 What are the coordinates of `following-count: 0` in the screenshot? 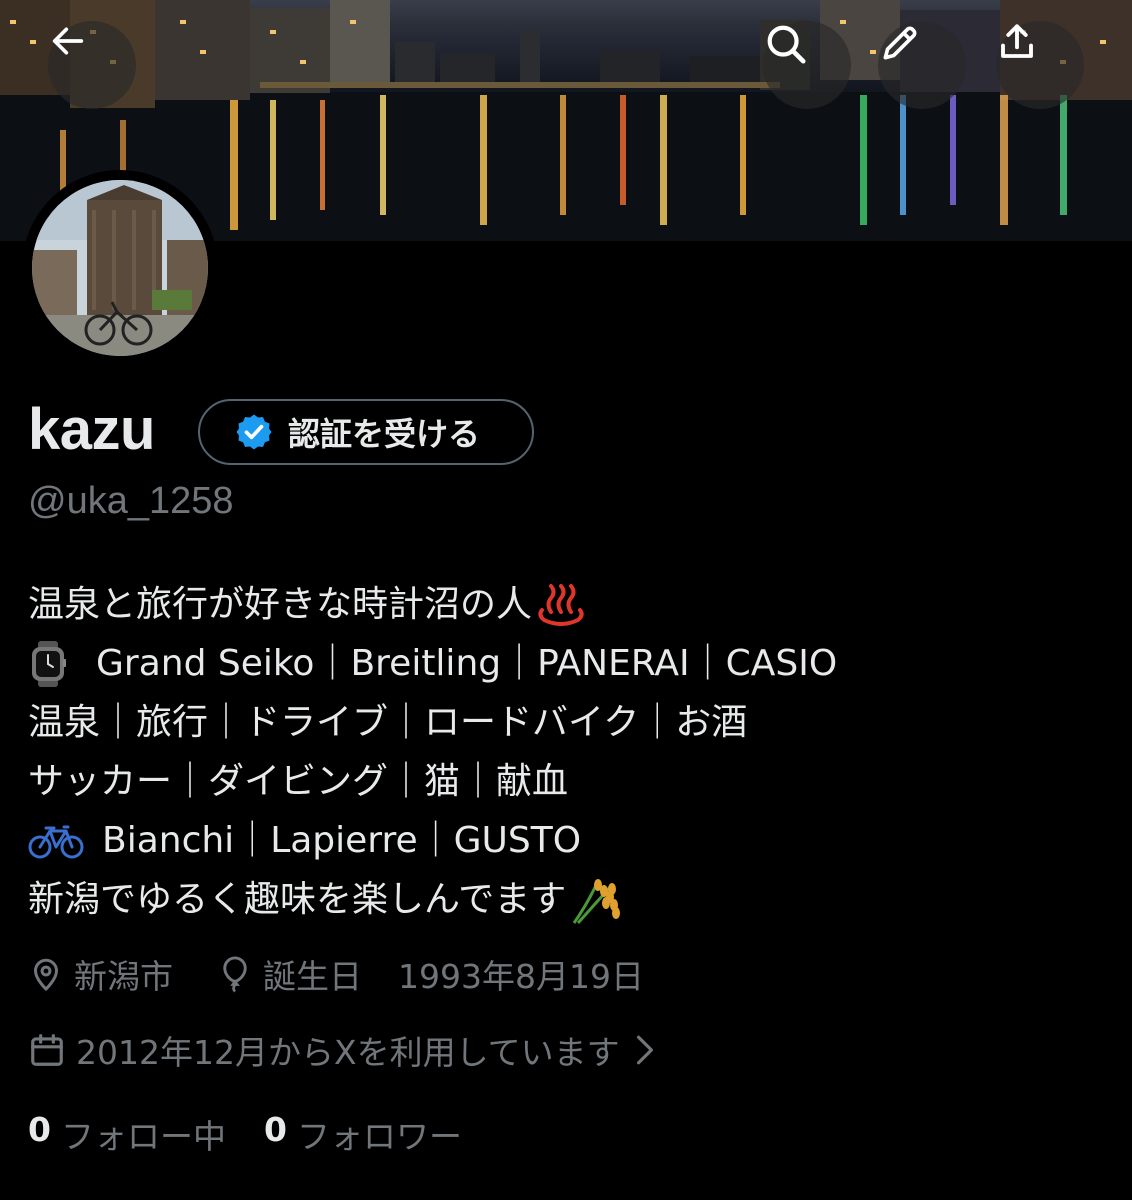 It's located at (39, 1129).